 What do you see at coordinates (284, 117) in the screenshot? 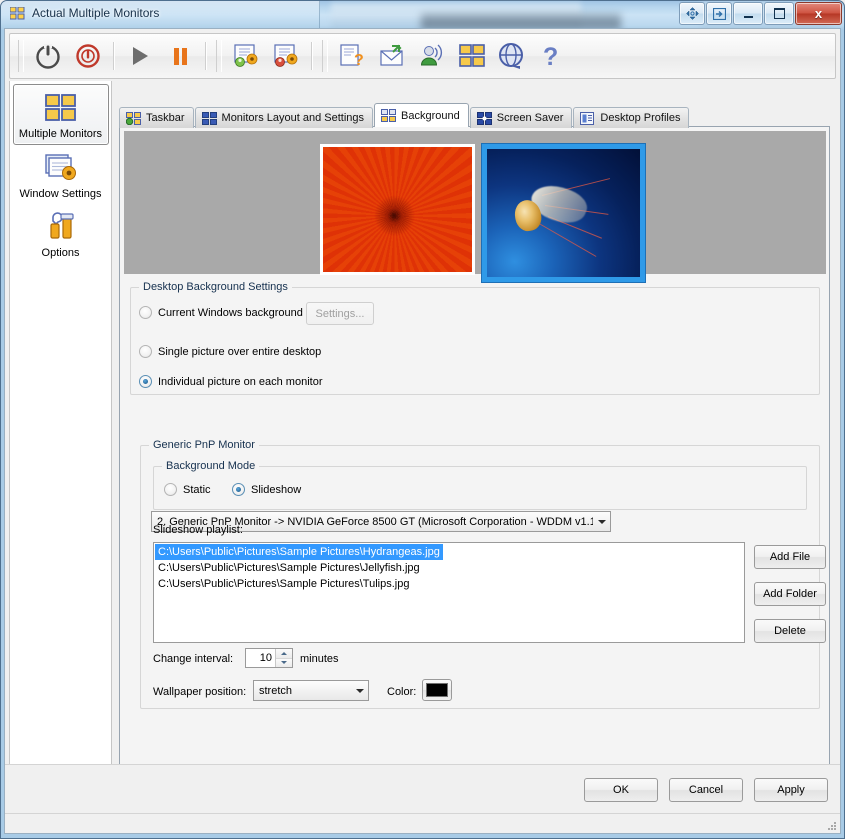
I see `tab-monitors-layout-and-settings: Monitors Layout and Settings` at bounding box center [284, 117].